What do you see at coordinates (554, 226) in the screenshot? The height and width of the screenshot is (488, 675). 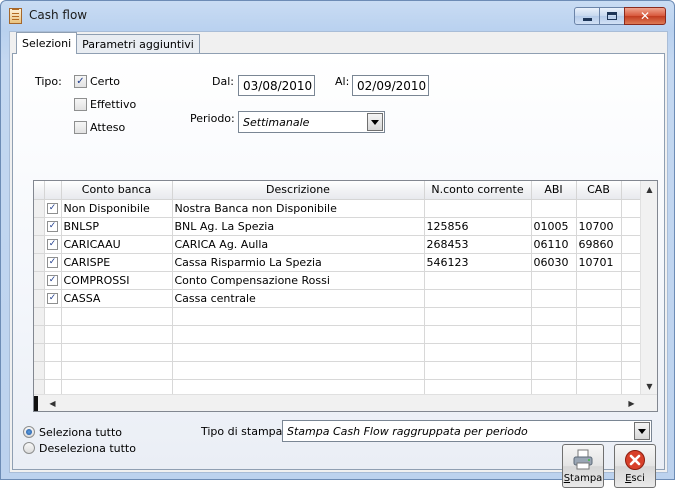 I see `cell-abi: 01005` at bounding box center [554, 226].